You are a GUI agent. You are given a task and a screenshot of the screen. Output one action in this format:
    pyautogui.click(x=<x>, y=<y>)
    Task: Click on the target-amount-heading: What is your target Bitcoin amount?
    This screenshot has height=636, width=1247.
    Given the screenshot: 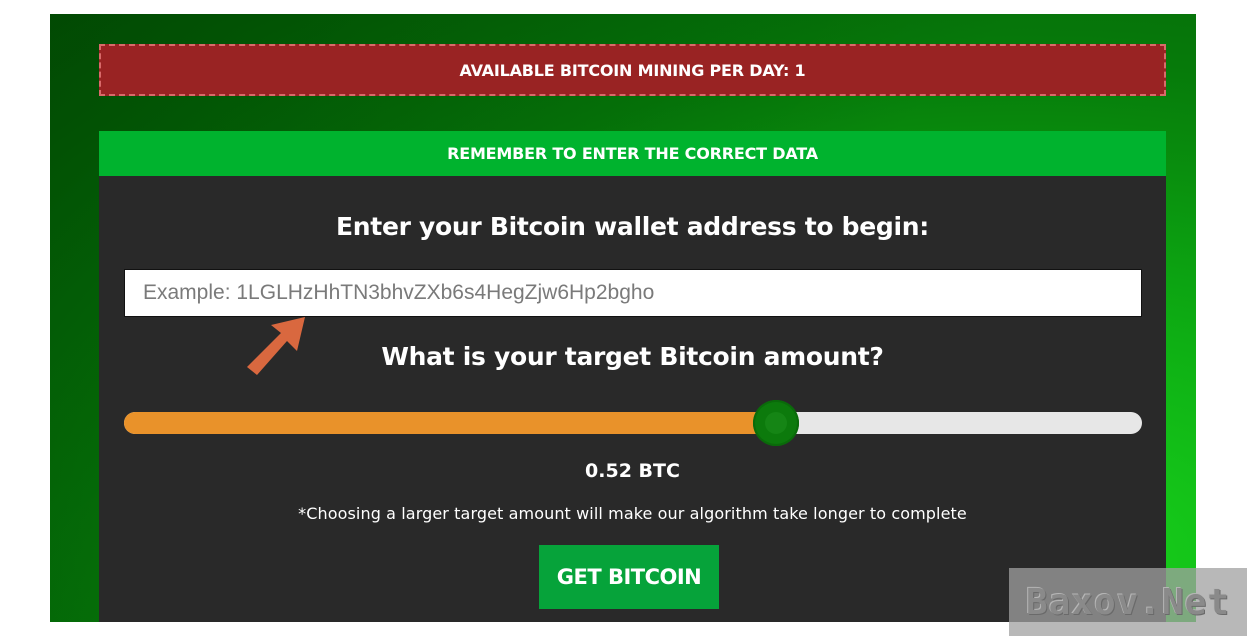 What is the action you would take?
    pyautogui.click(x=632, y=356)
    